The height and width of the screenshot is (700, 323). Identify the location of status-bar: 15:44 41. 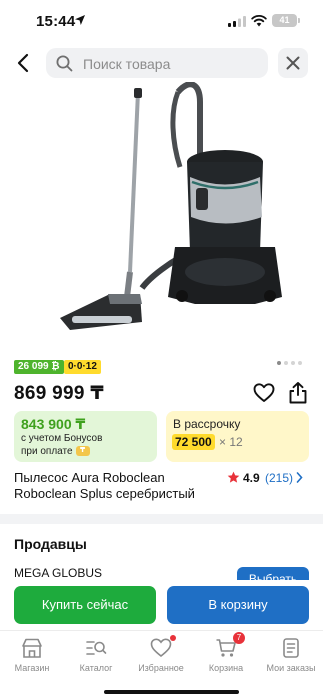
(161, 22).